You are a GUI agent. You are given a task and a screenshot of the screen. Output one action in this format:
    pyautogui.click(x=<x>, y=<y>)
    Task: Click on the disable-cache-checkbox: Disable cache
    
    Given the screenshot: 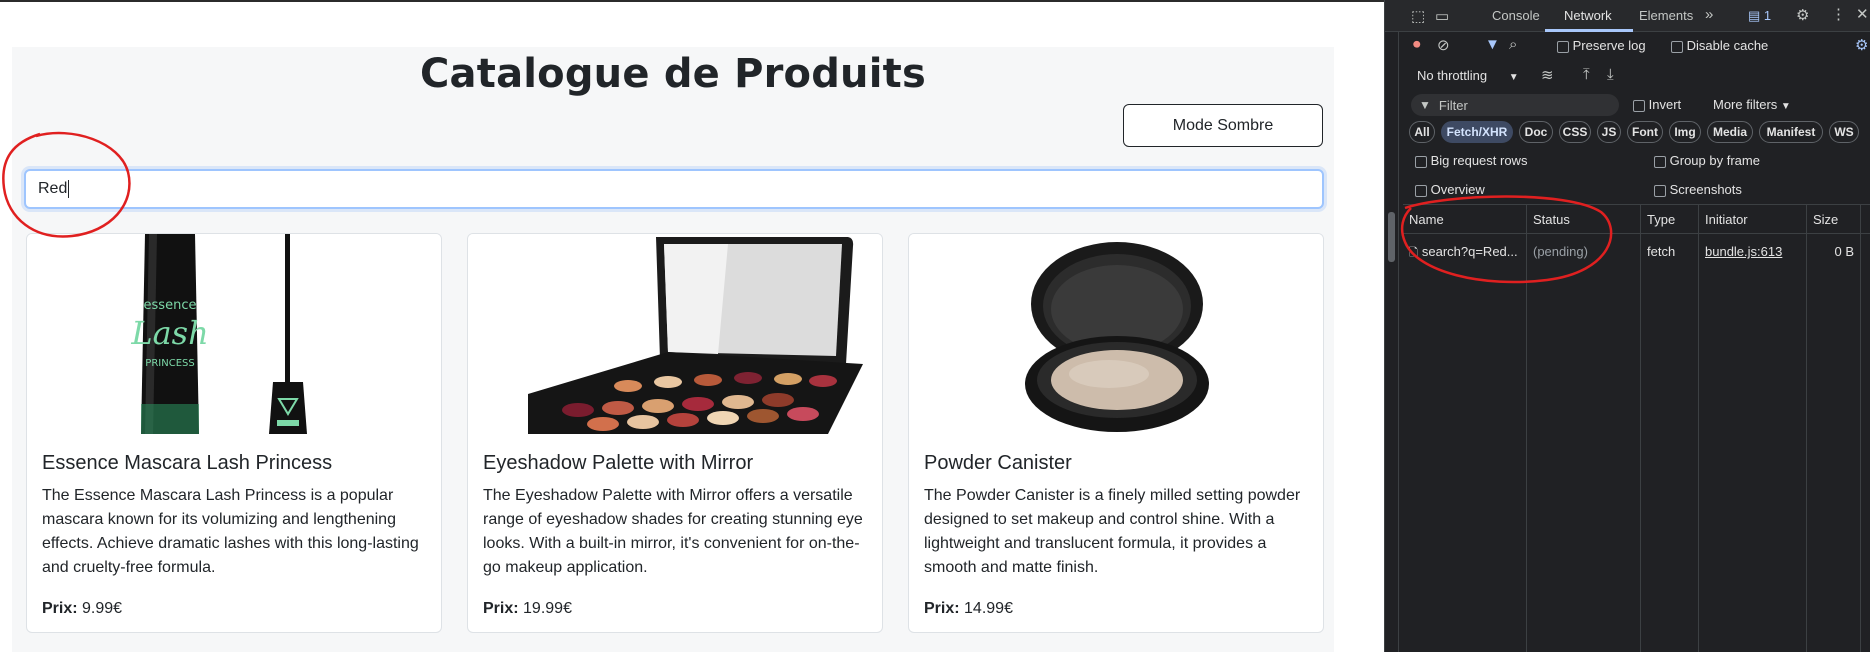 What is the action you would take?
    pyautogui.click(x=1719, y=45)
    